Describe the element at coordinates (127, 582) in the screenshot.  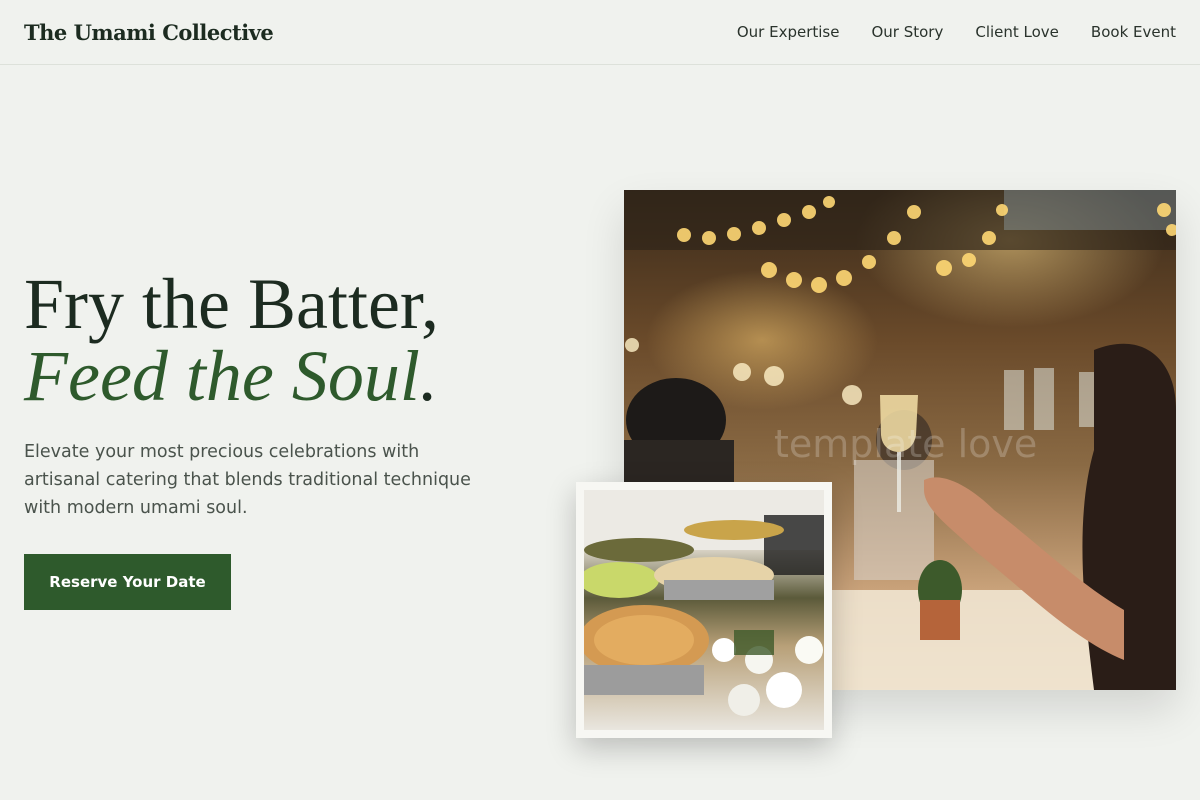
I see `reserve-date-button: Reserve Your Date` at that location.